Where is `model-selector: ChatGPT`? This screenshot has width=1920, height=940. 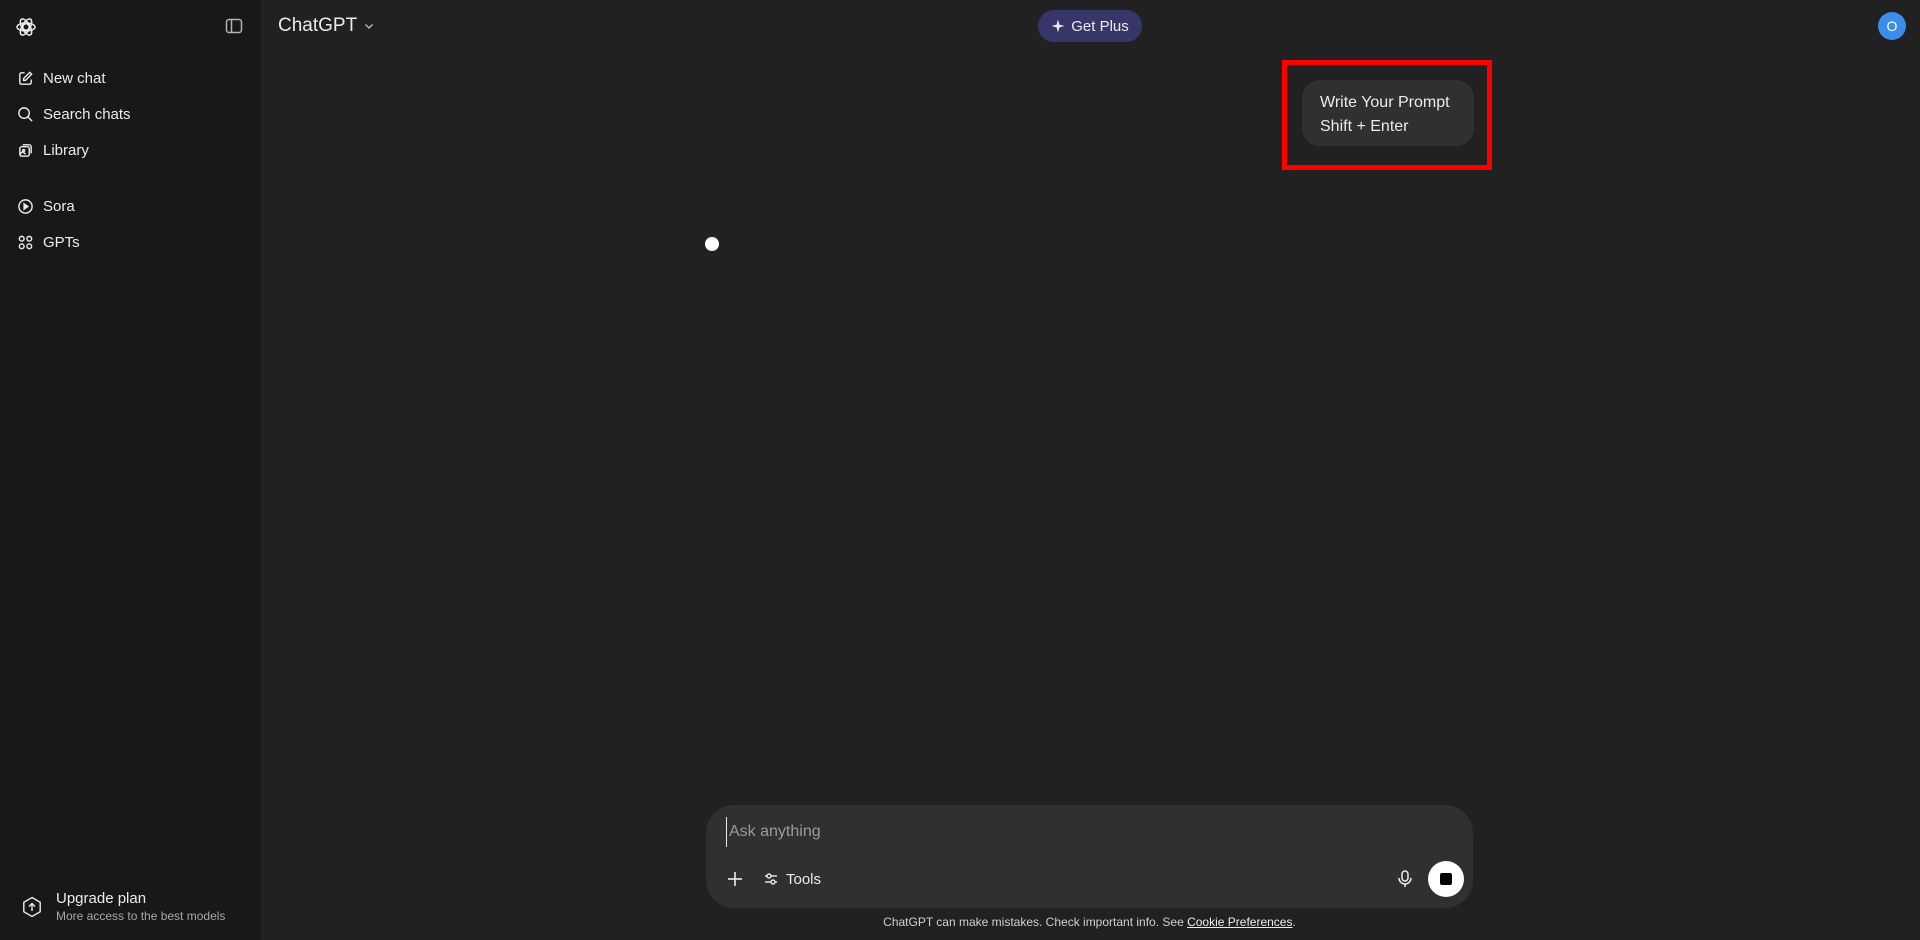 model-selector: ChatGPT is located at coordinates (326, 26).